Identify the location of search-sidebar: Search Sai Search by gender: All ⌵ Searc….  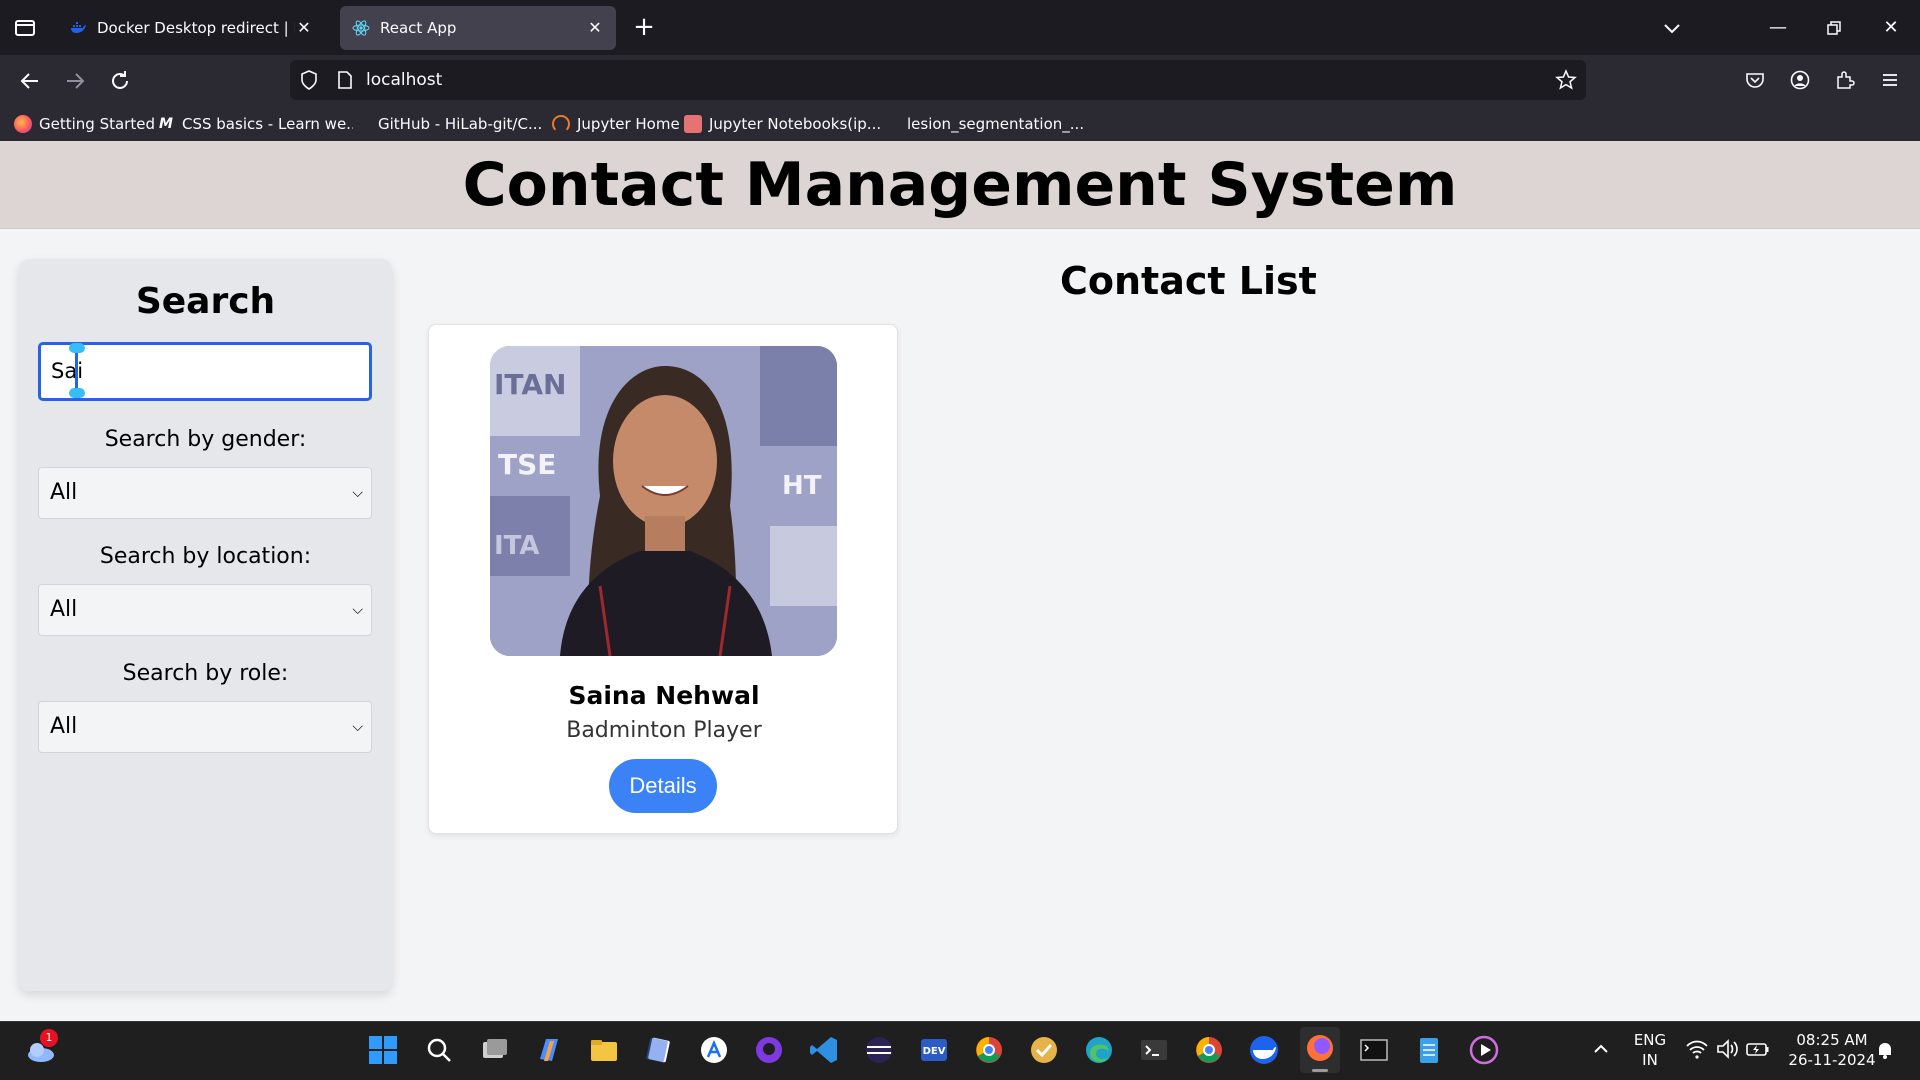
(205, 625).